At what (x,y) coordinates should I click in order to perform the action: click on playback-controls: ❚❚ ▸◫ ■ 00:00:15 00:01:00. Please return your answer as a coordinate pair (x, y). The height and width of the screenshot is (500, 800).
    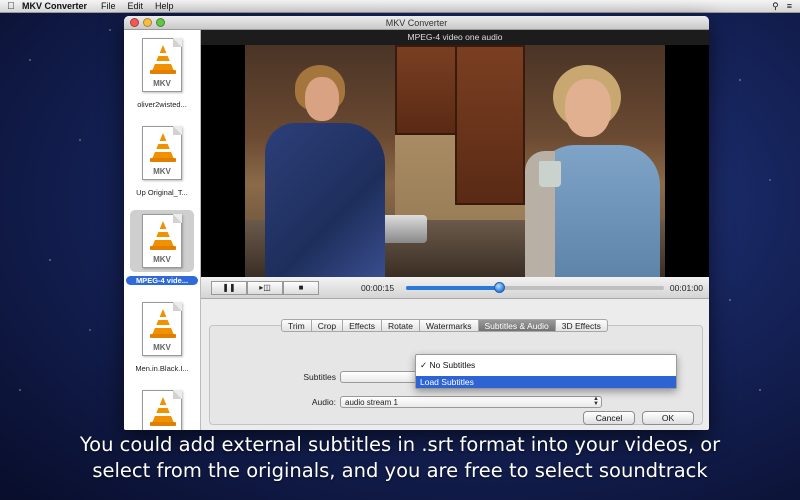
    Looking at the image, I should click on (455, 288).